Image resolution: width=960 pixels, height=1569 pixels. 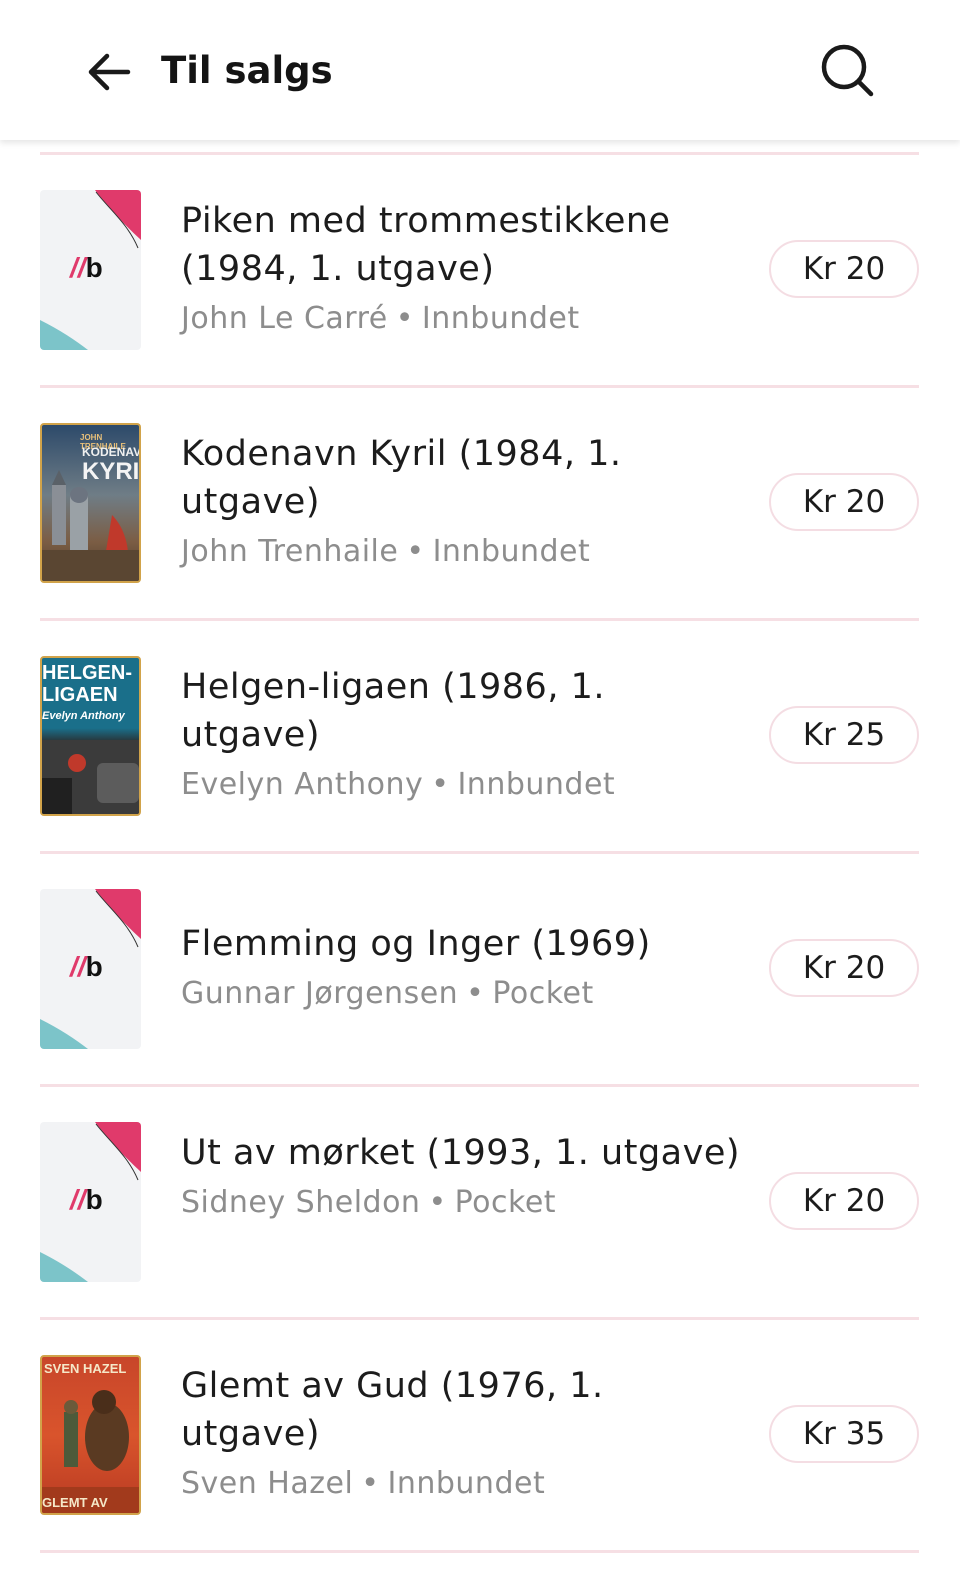 I want to click on book-cover: SVEN HAZEL GLEMT AV GUD, so click(x=90, y=1435).